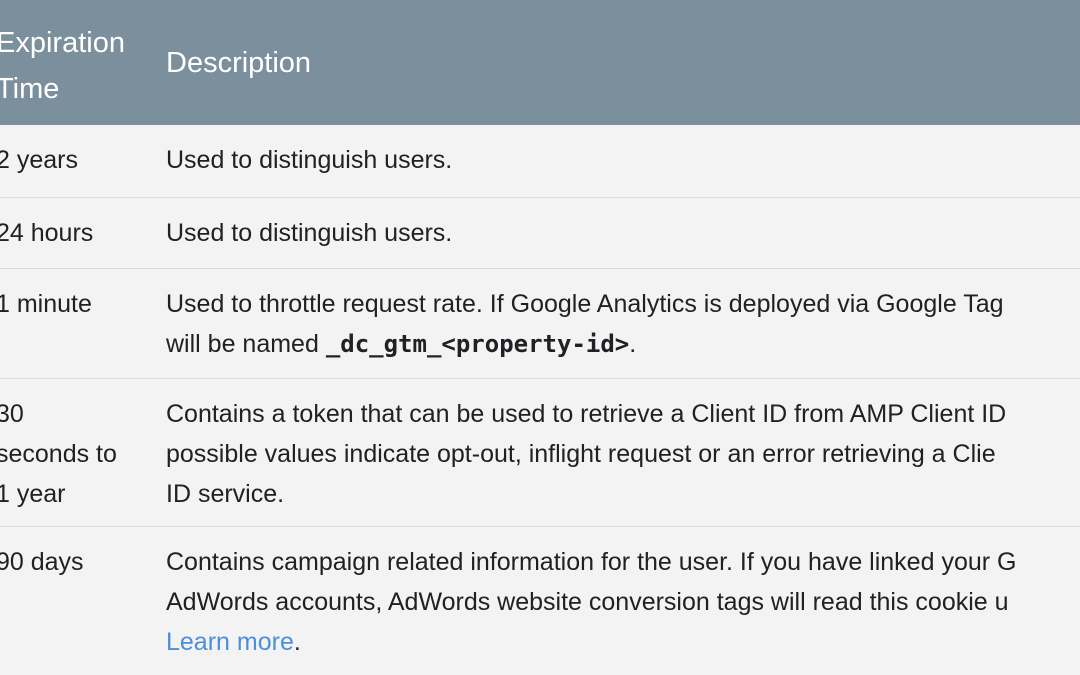 The width and height of the screenshot is (1080, 675). I want to click on description-line: Learn more., so click(591, 642).